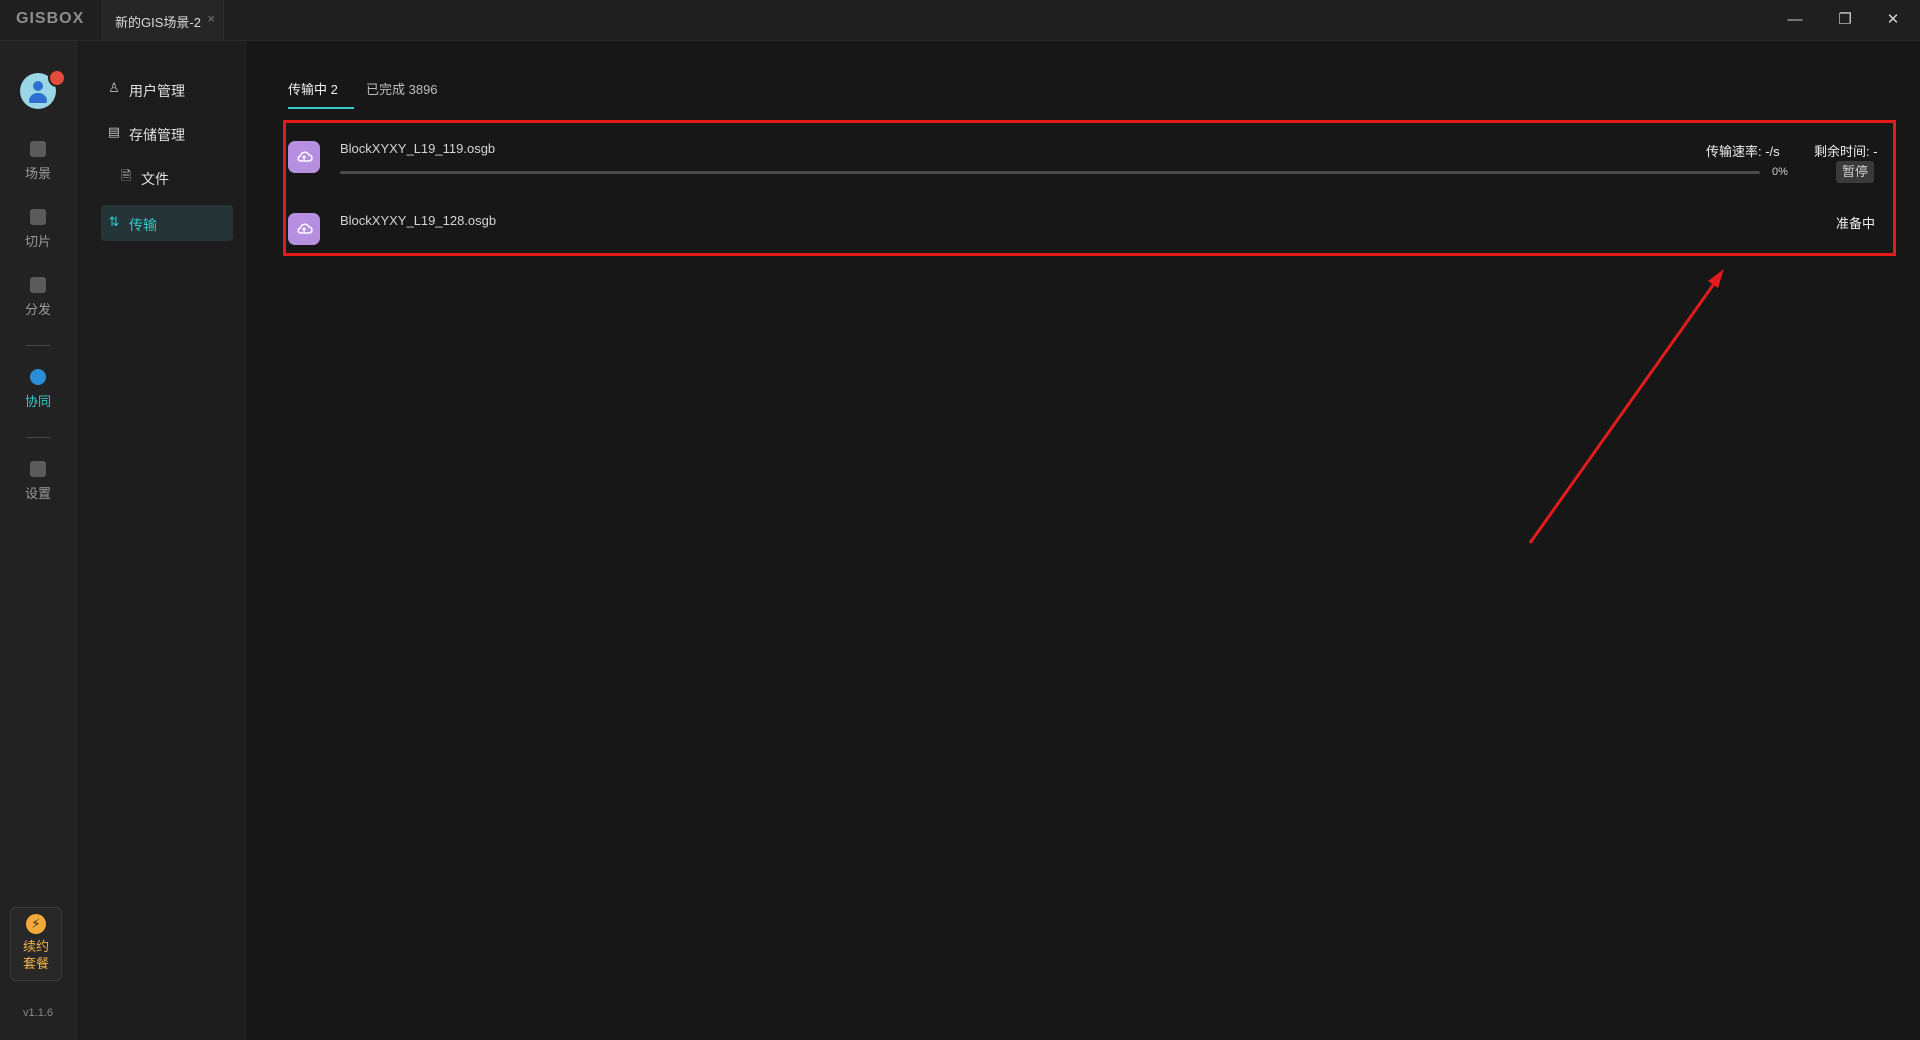 Image resolution: width=1920 pixels, height=1040 pixels. I want to click on avatar, so click(43, 89).